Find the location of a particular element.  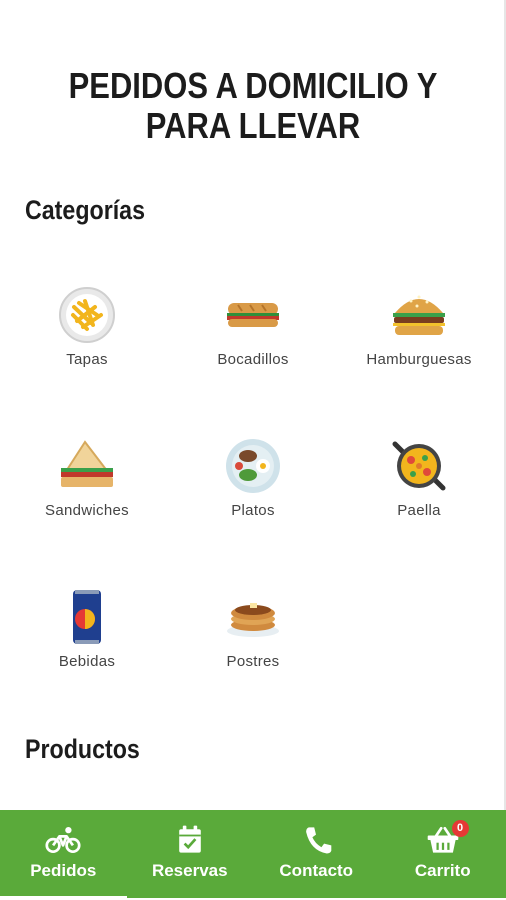

plate-icon is located at coordinates (253, 466).